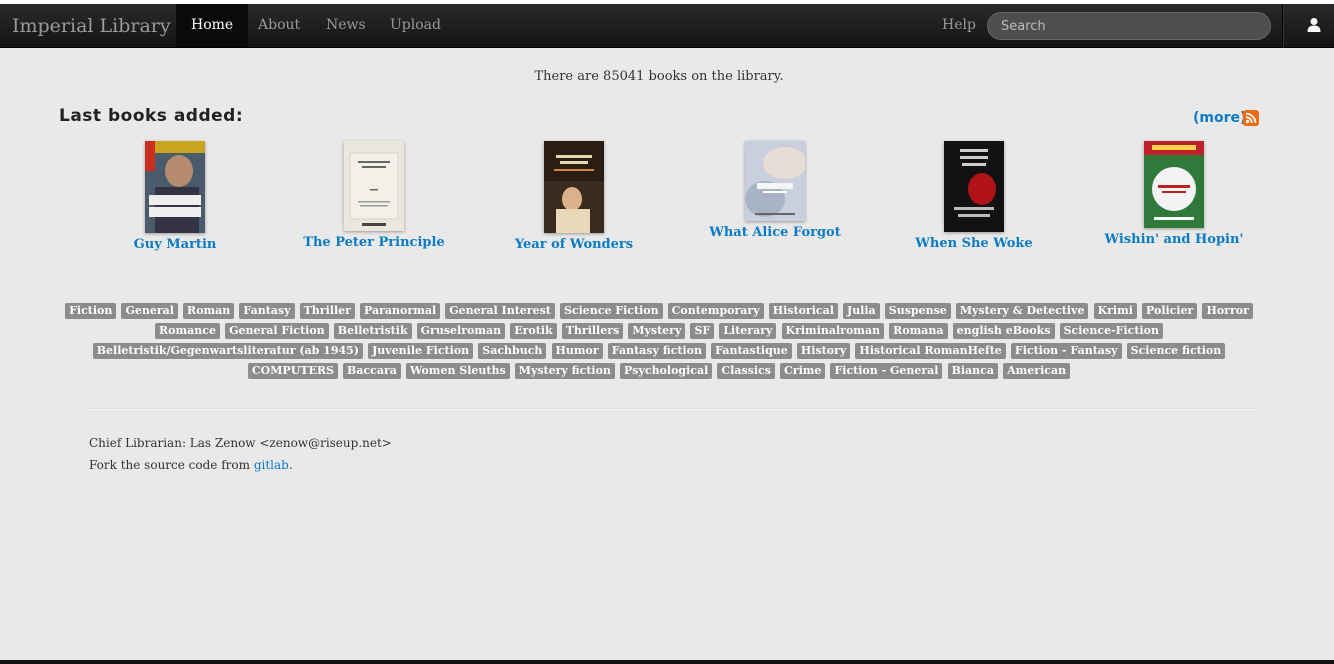  Describe the element at coordinates (746, 371) in the screenshot. I see `tag-link: Classics` at that location.